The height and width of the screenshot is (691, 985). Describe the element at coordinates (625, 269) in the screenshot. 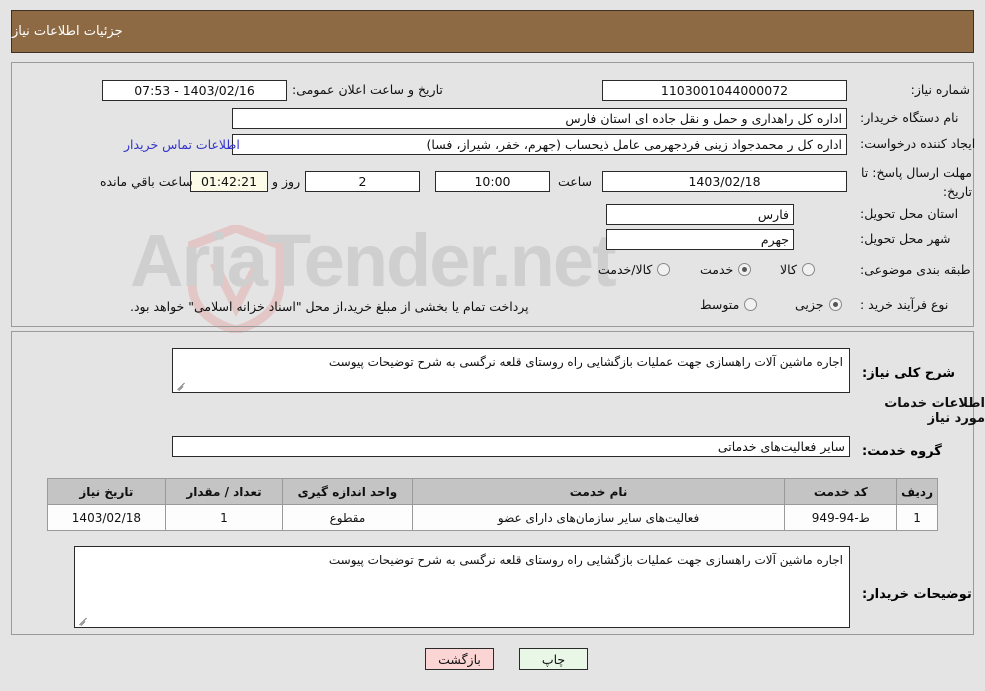

I see `category-option-label: کالا/خدمت` at that location.